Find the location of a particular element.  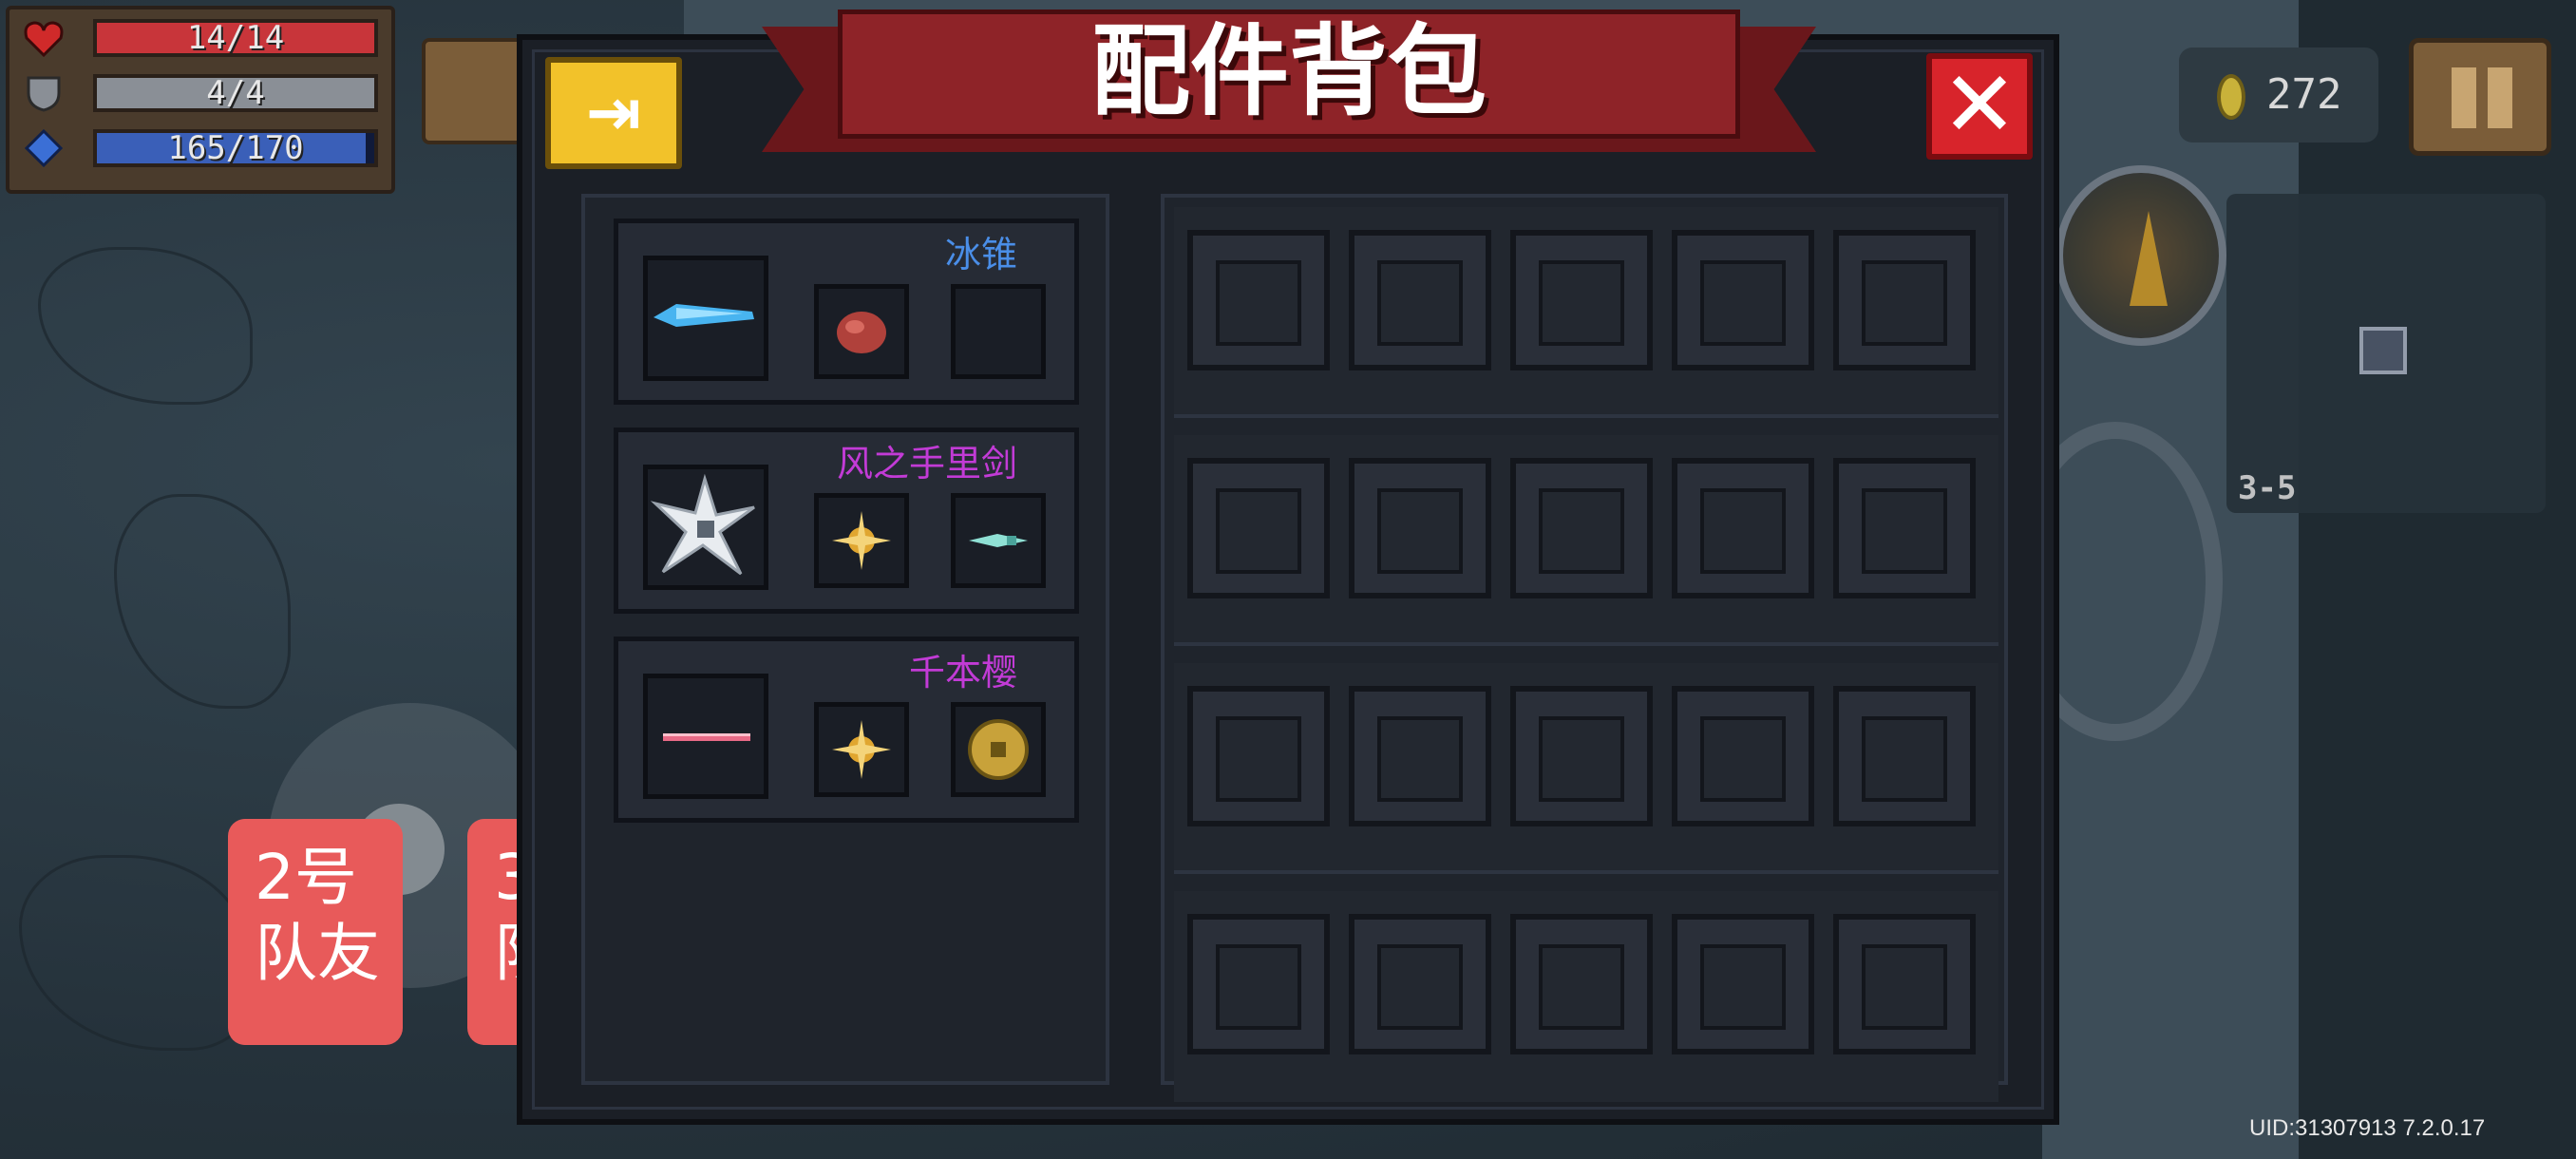

hp-bar: 14/14 is located at coordinates (235, 38).